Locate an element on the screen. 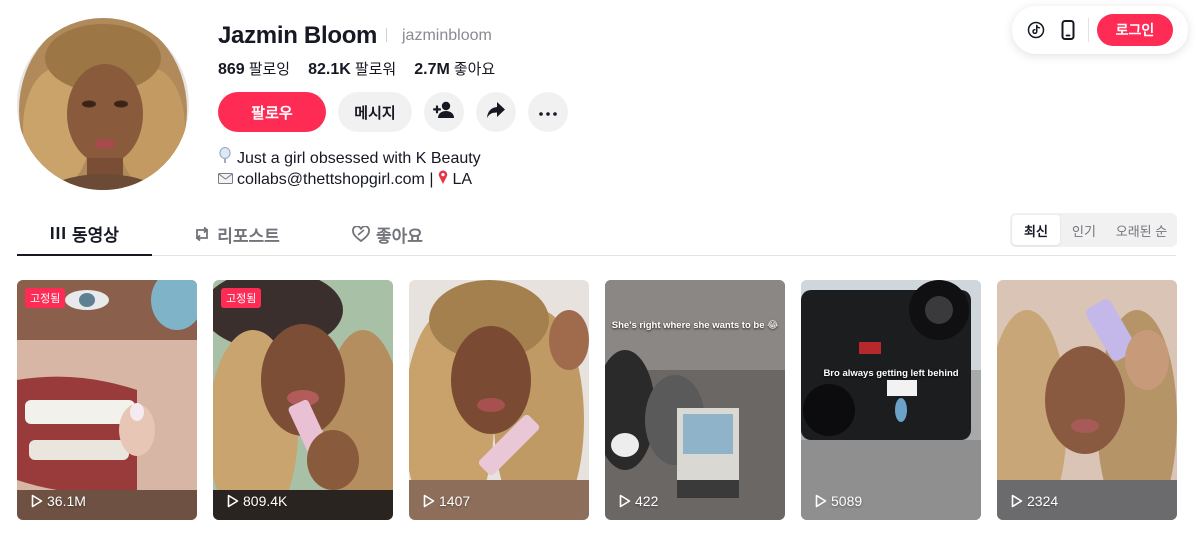 The image size is (1200, 536). view-count-text: 5089 is located at coordinates (847, 501).